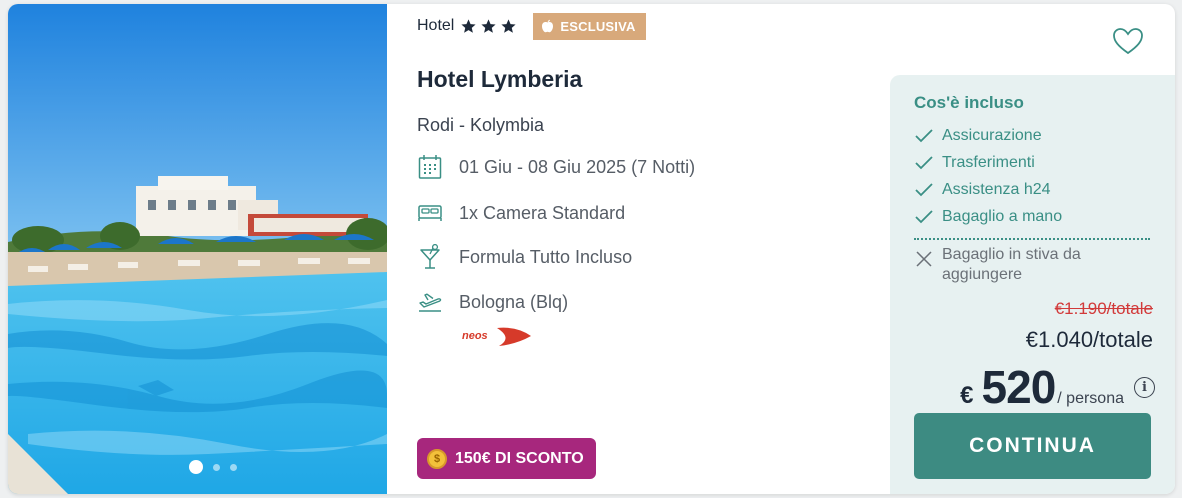 The height and width of the screenshot is (498, 1182). I want to click on hotel-category-row: Hotel ESCLUSIVA, so click(531, 26).